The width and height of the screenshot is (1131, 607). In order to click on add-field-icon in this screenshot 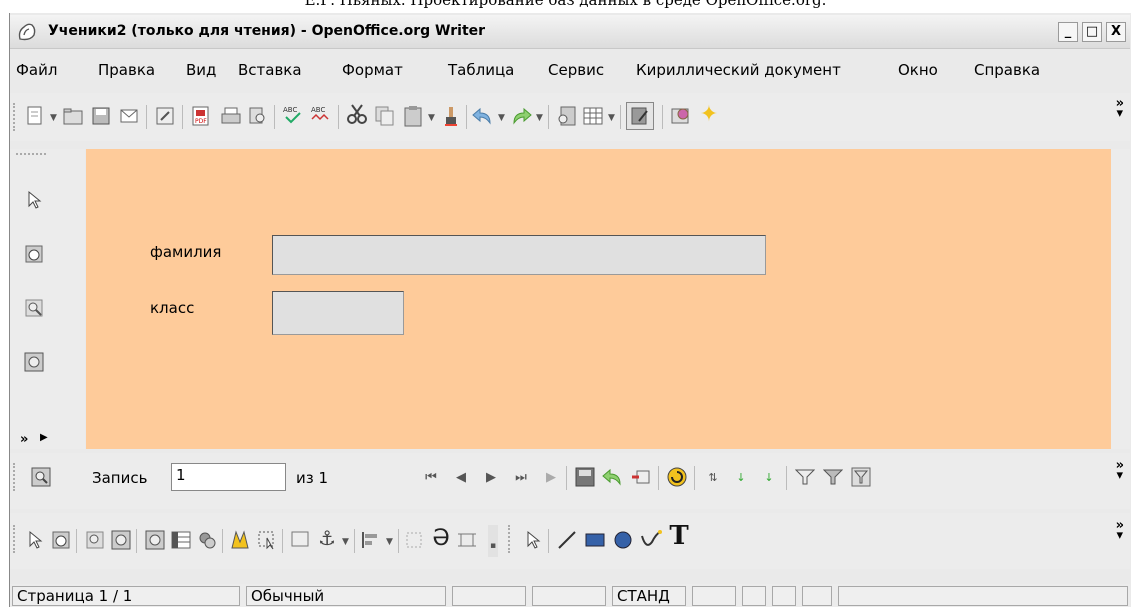, I will do `click(207, 540)`.